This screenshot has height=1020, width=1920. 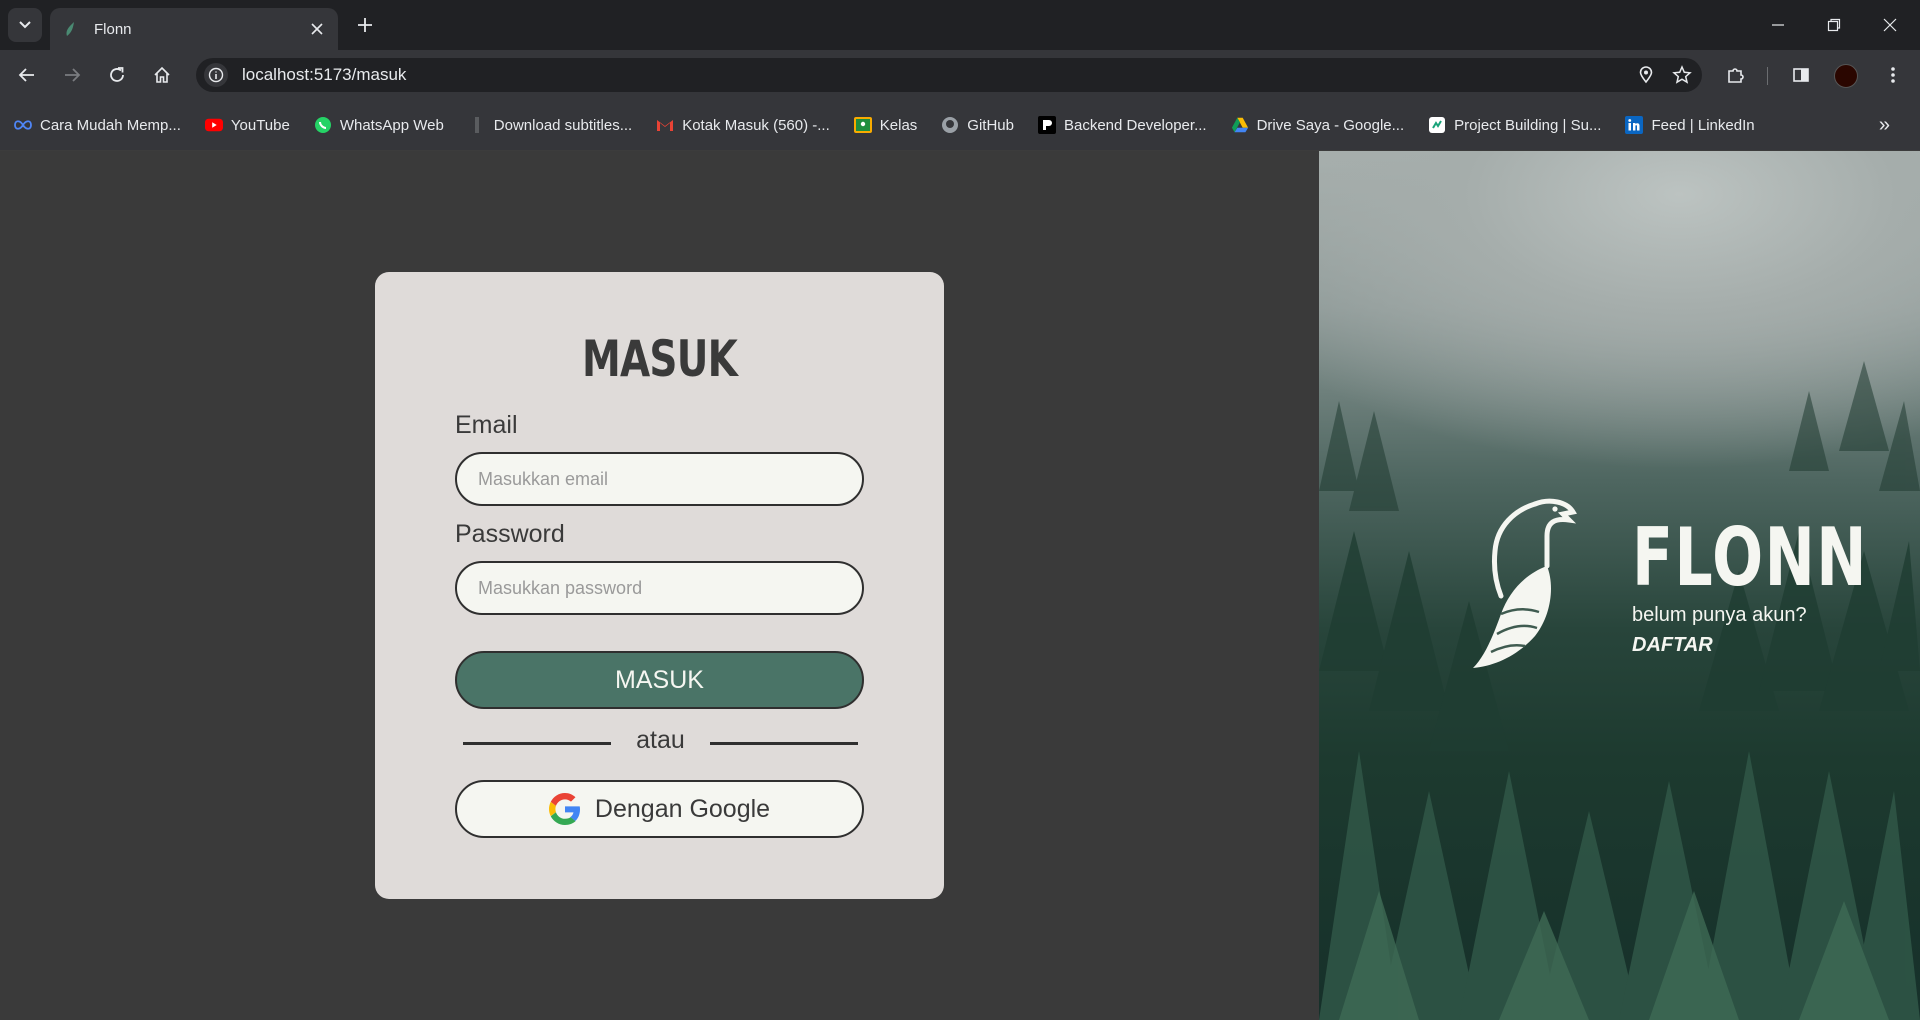 I want to click on more-vertical-icon, so click(x=1893, y=75).